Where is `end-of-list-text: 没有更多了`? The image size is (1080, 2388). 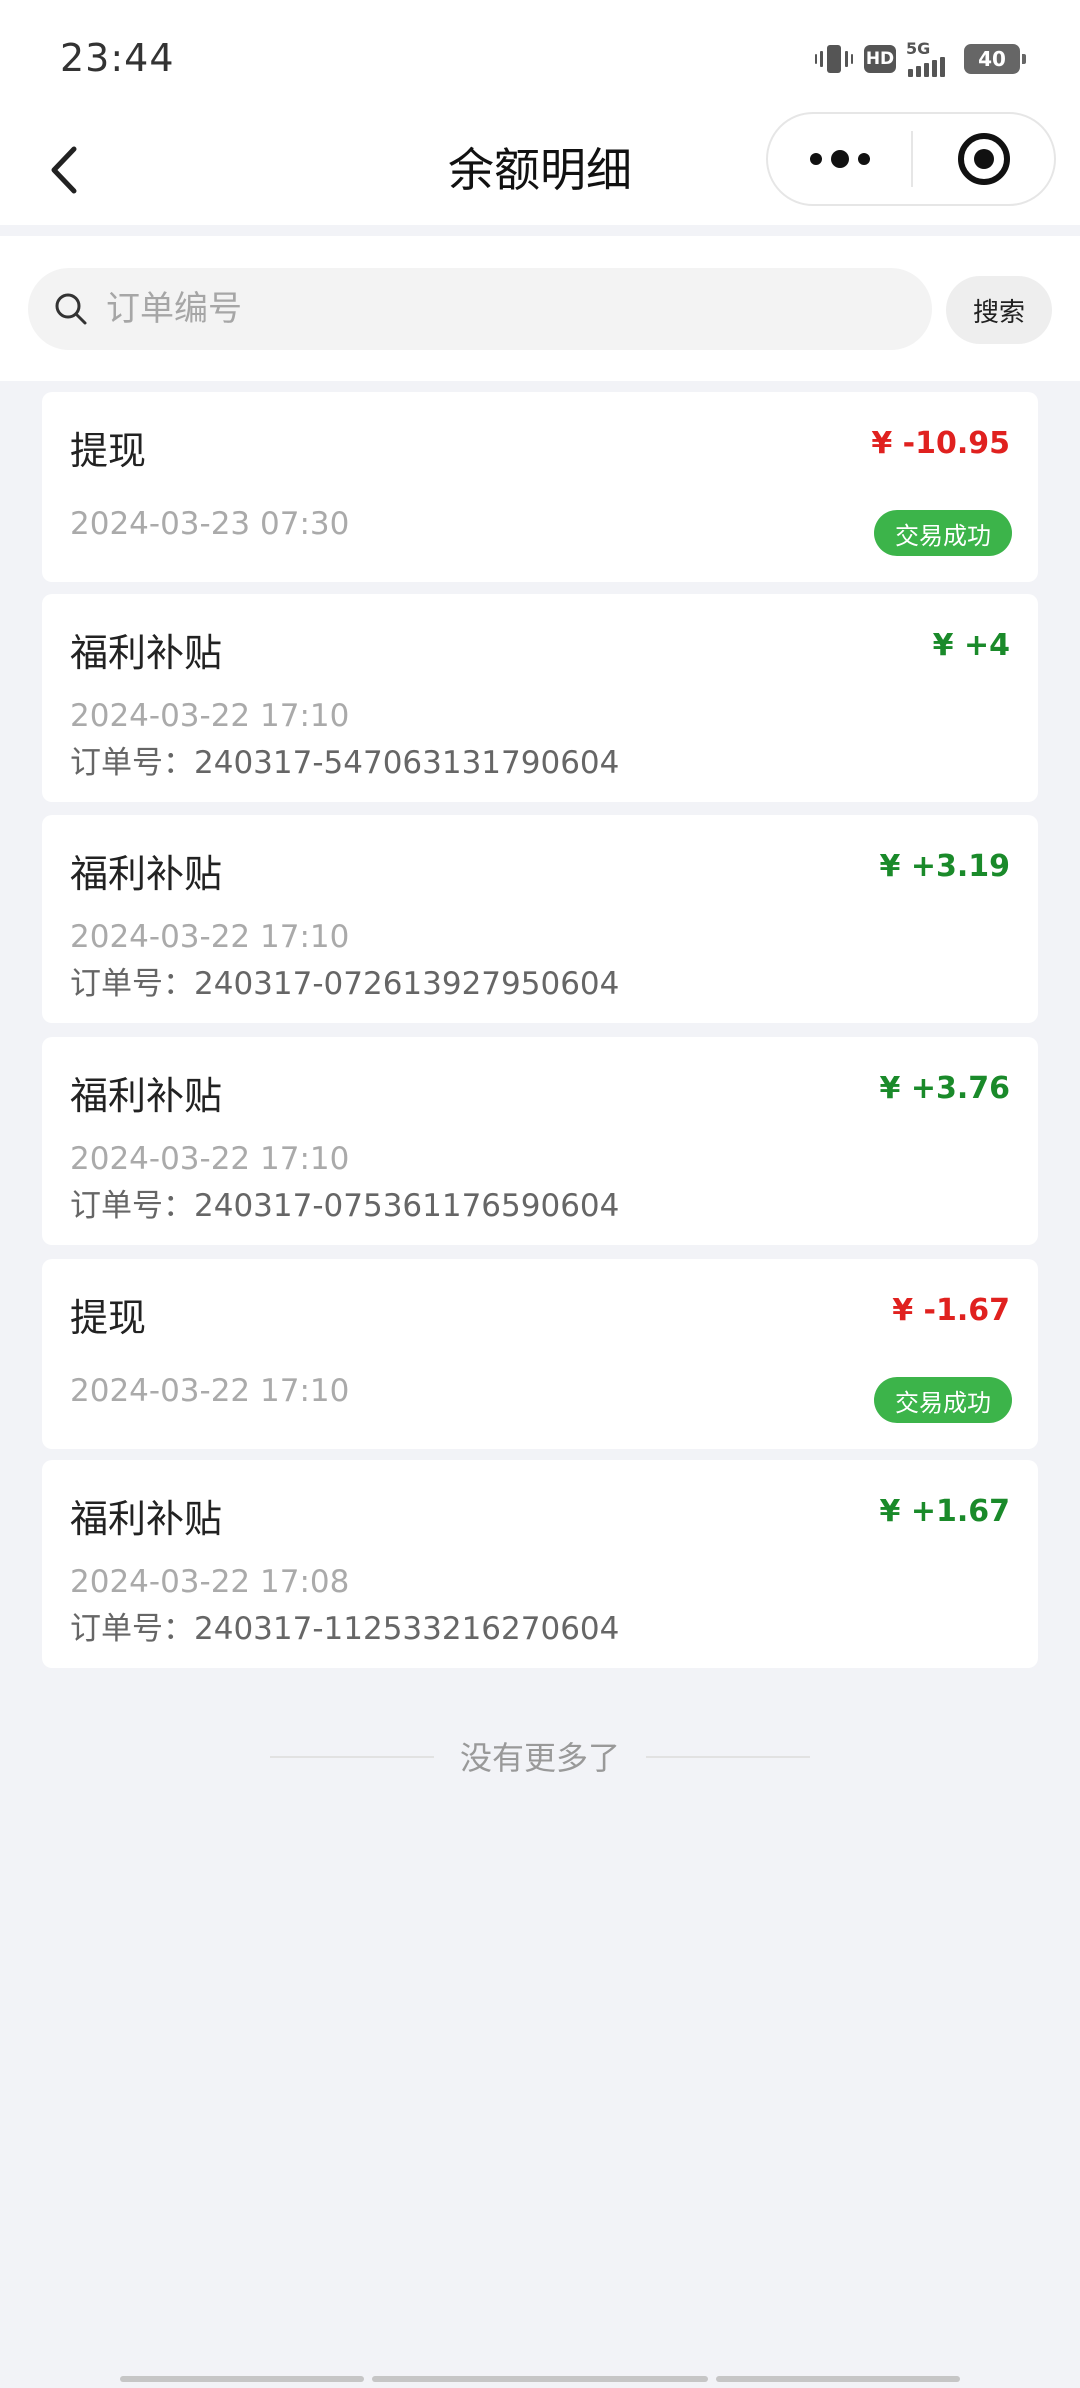
end-of-list-text: 没有更多了 is located at coordinates (540, 1756).